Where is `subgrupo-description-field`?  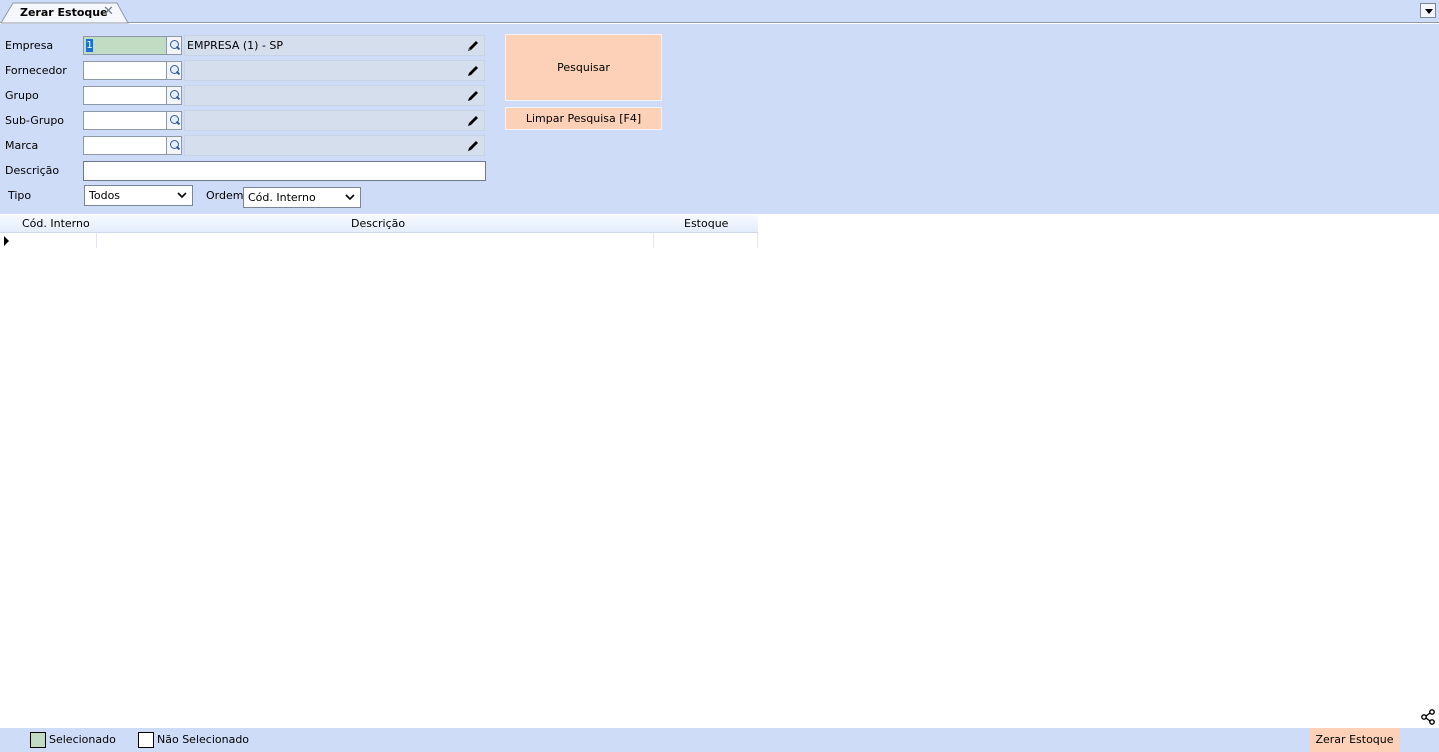
subgrupo-description-field is located at coordinates (334, 120).